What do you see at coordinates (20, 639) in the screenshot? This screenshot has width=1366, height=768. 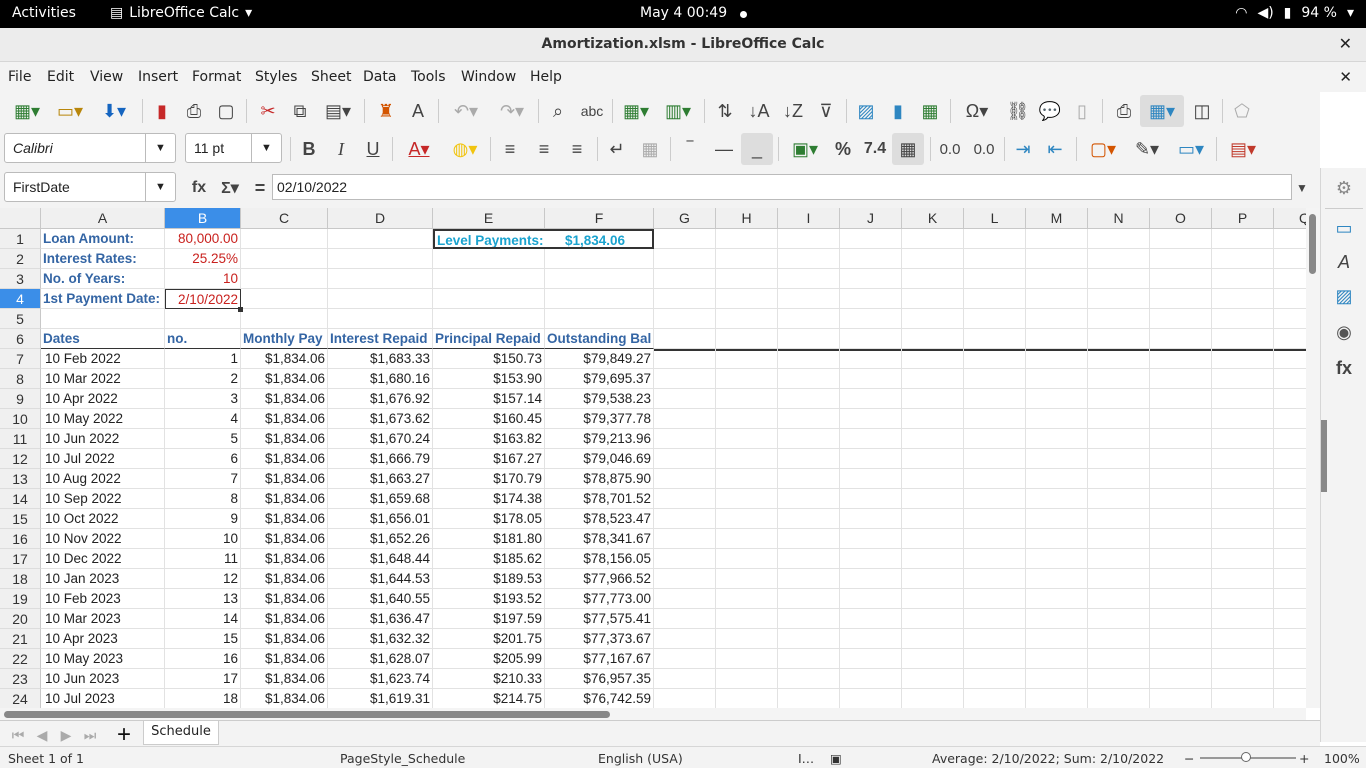 I see `row-header-21: 21` at bounding box center [20, 639].